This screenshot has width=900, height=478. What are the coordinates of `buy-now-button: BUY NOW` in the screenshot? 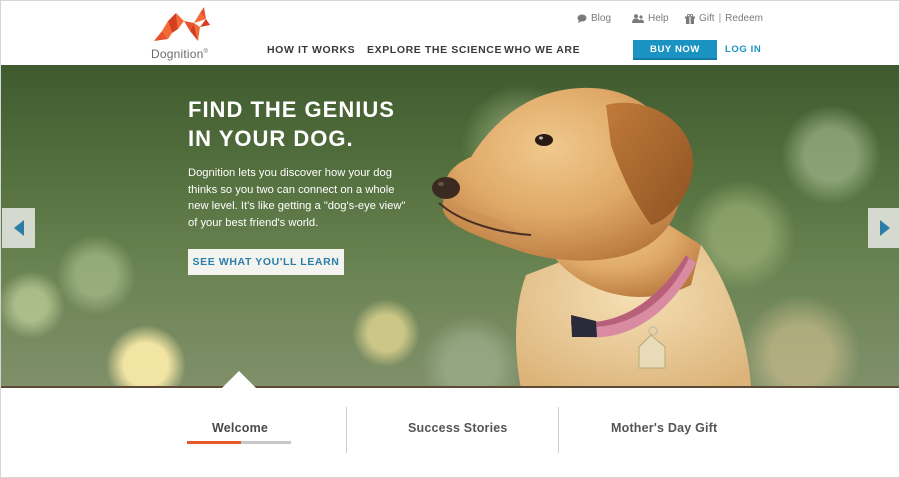 It's located at (675, 50).